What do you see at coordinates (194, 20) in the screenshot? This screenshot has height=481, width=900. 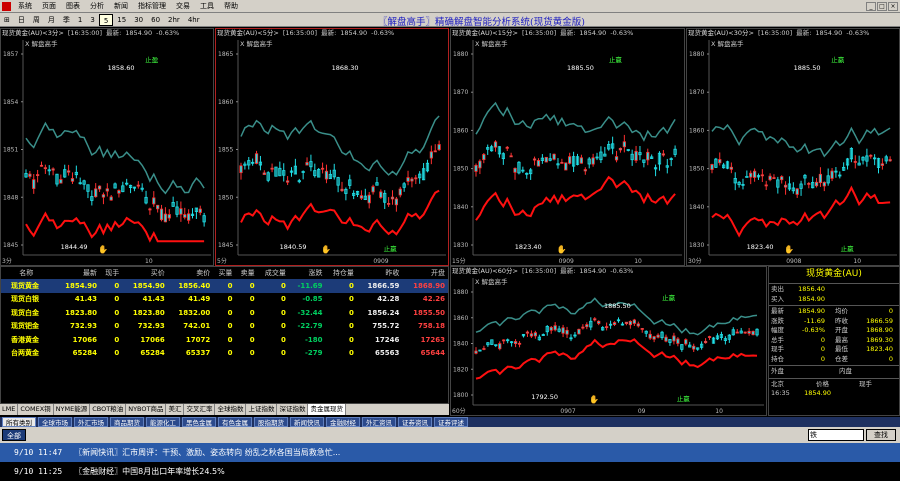 I see `period-4hr: 4hr` at bounding box center [194, 20].